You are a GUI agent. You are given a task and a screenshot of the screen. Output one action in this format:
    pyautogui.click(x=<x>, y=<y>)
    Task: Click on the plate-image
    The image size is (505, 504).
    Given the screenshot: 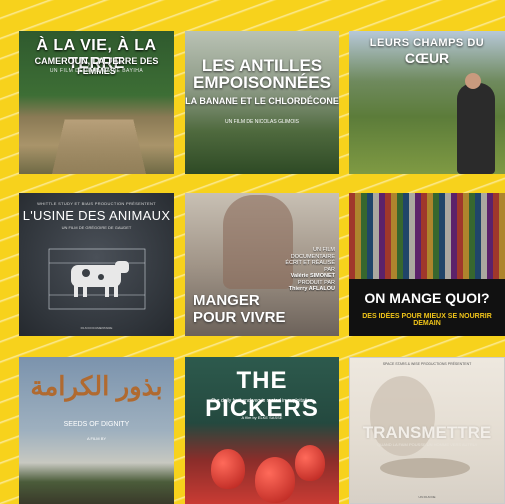 What is the action you would take?
    pyautogui.click(x=425, y=468)
    